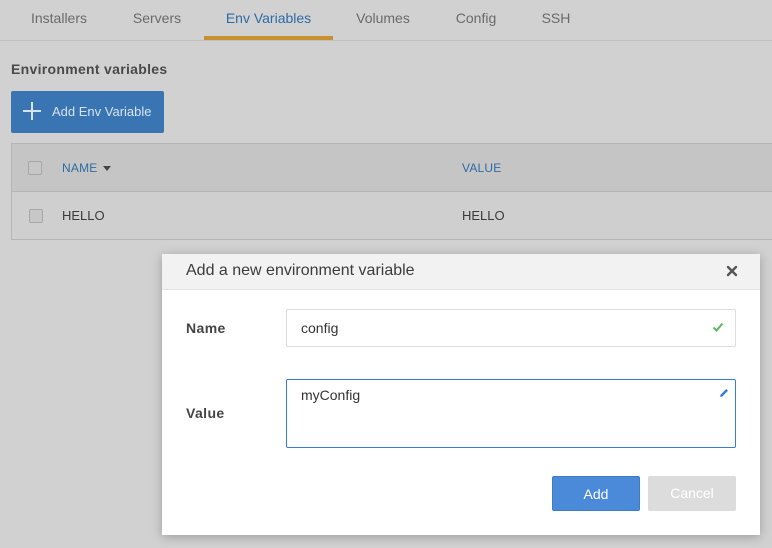 This screenshot has width=772, height=548. What do you see at coordinates (732, 271) in the screenshot?
I see `close-icon` at bounding box center [732, 271].